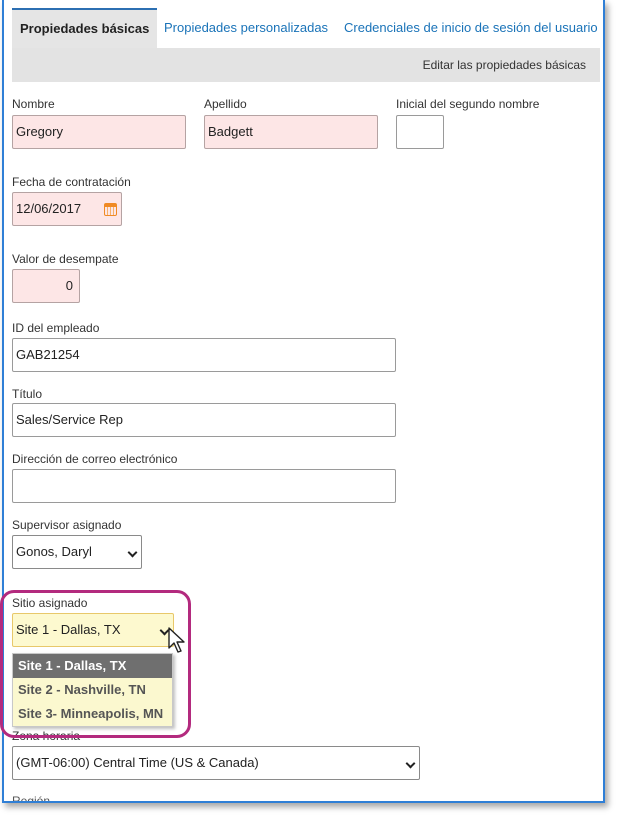 The width and height of the screenshot is (620, 816). I want to click on tiebreaker-input: 0, so click(46, 286).